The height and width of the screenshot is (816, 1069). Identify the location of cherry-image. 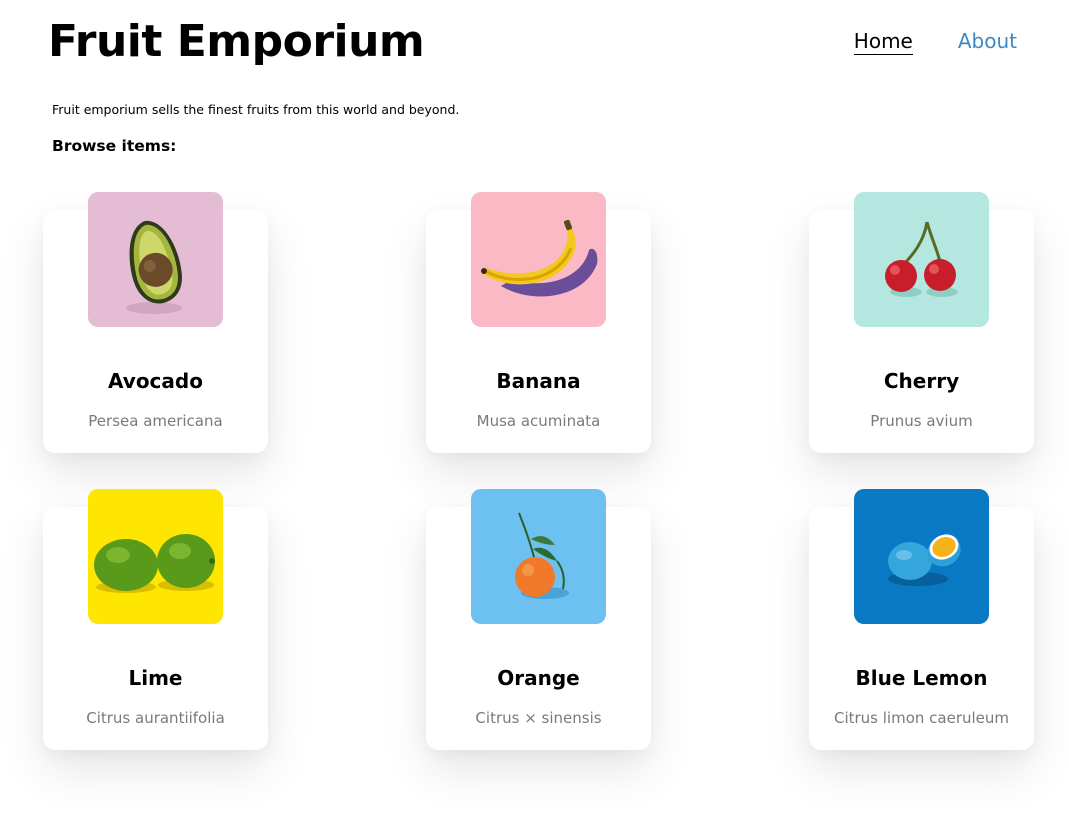
(921, 259).